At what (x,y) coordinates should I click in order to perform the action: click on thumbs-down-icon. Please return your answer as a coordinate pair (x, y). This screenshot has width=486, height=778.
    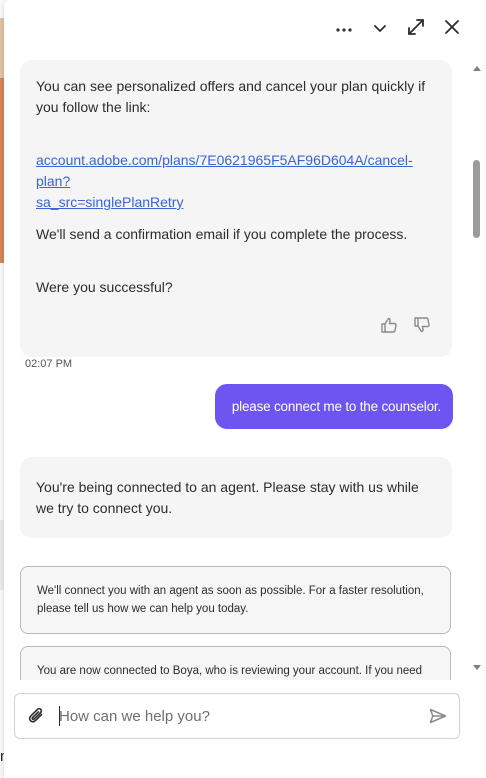
    Looking at the image, I should click on (422, 327).